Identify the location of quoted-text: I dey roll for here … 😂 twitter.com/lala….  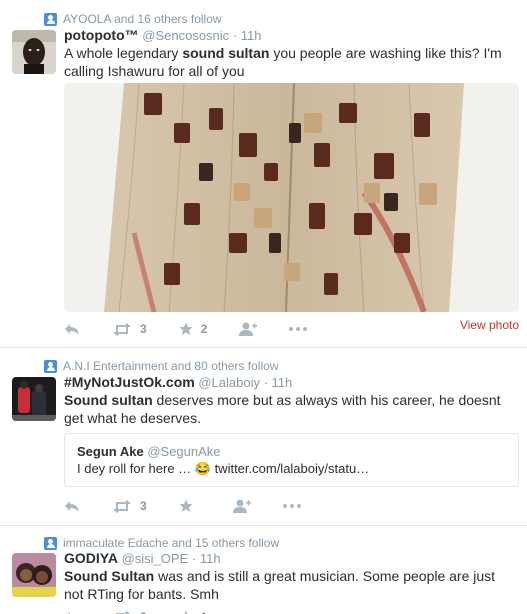
(223, 468).